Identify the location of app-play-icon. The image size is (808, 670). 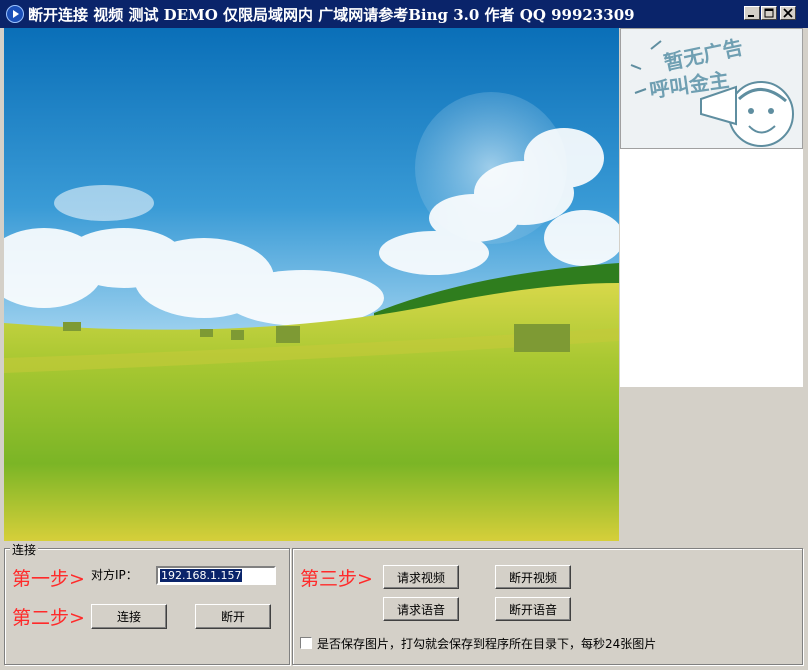
(15, 14).